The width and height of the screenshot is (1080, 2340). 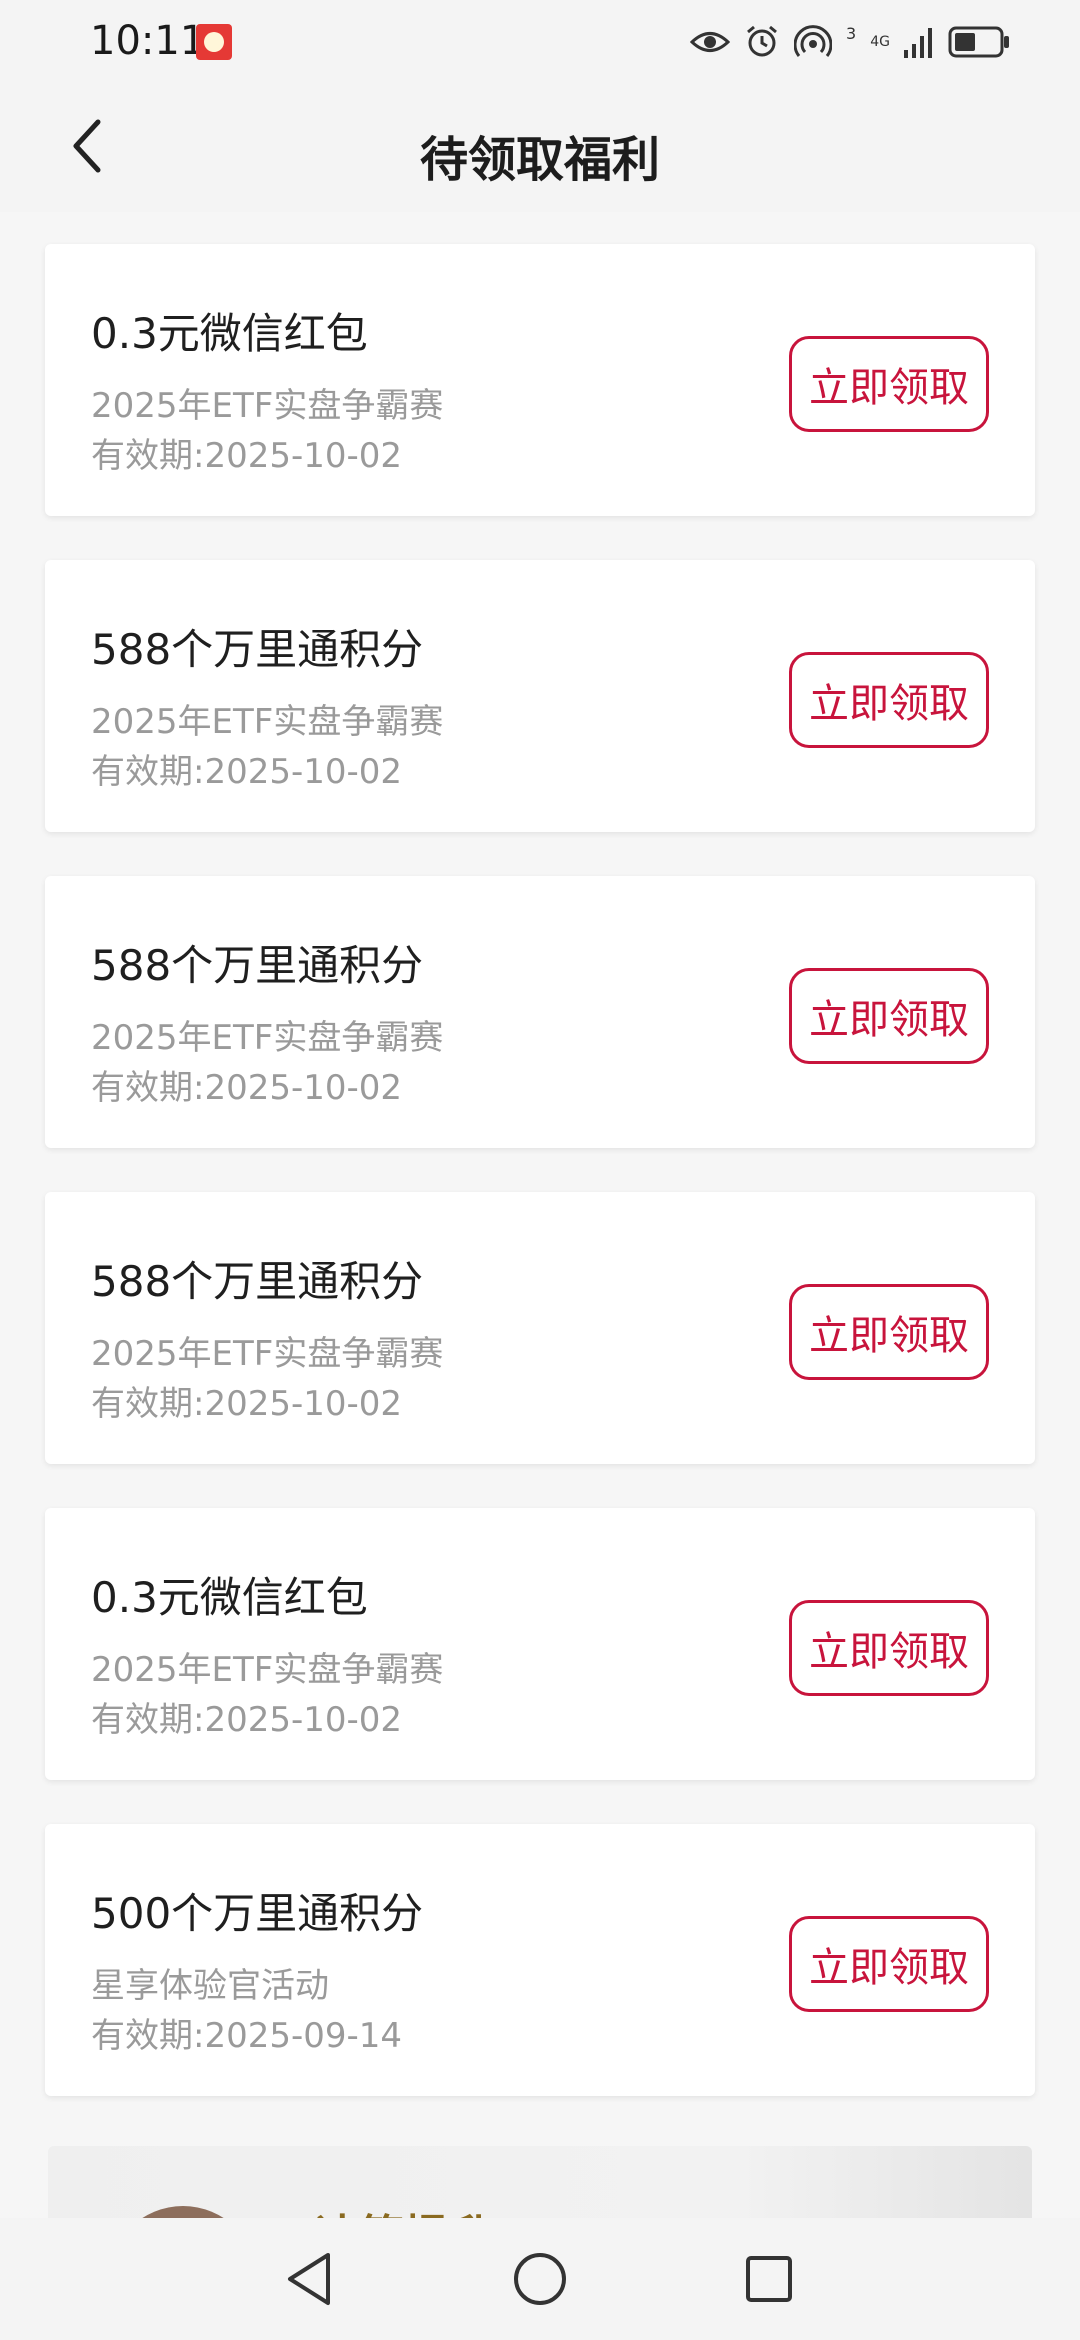 I want to click on nav-home-button, so click(x=540, y=2279).